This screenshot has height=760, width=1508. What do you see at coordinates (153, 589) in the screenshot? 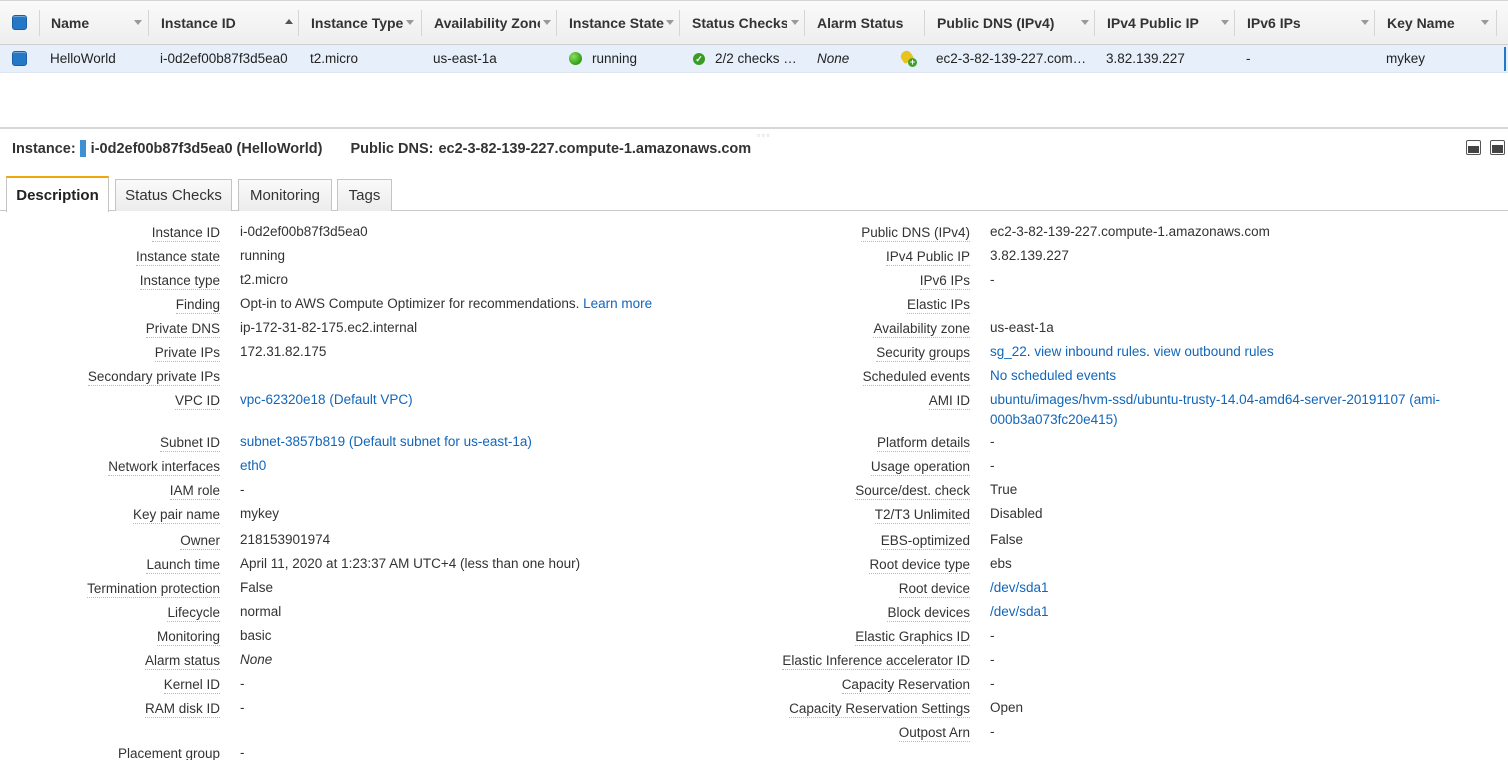
I see `label-termination-protection: Termination protection` at bounding box center [153, 589].